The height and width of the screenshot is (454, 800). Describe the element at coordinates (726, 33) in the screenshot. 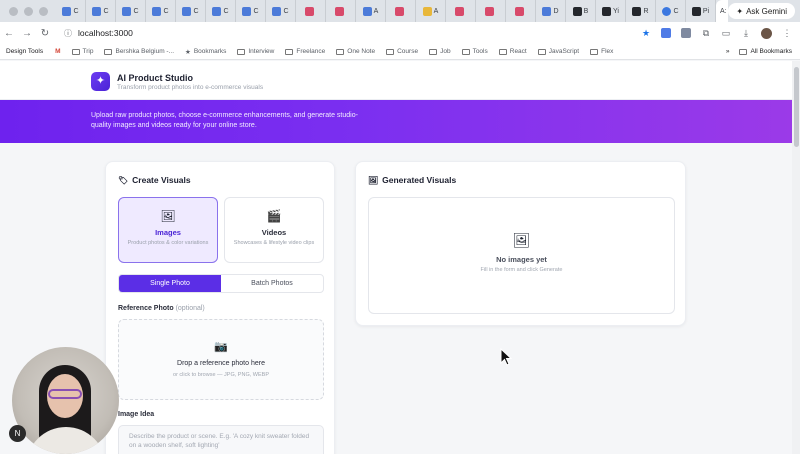

I see `sidebar-icon: ▭` at that location.